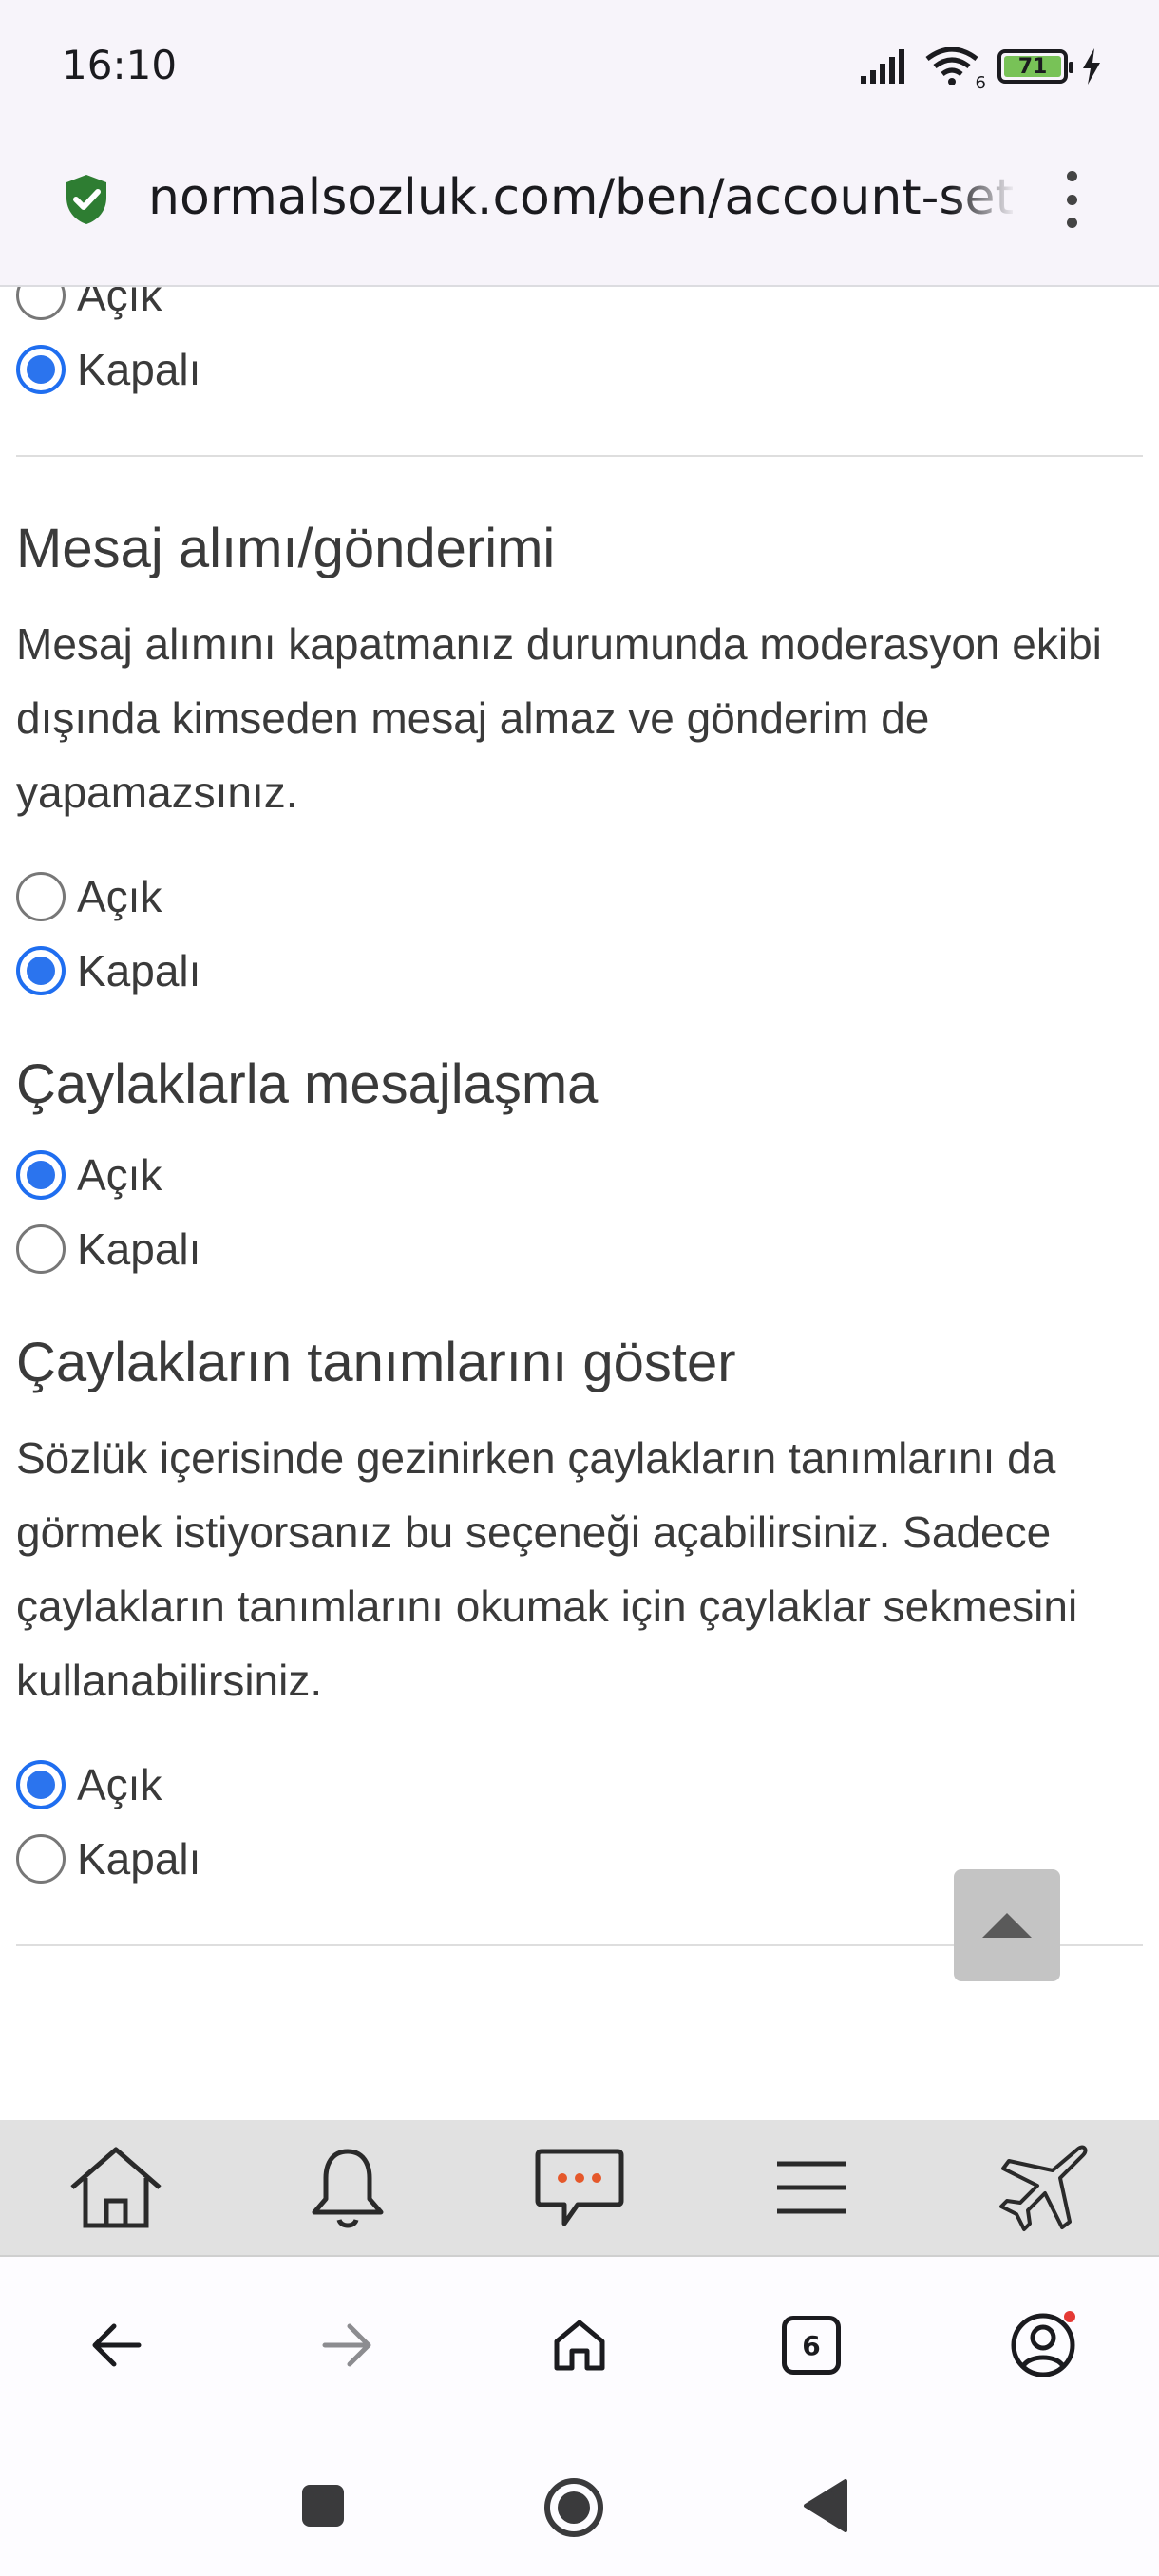 The width and height of the screenshot is (1159, 2576). I want to click on tabs-button: 6, so click(811, 2345).